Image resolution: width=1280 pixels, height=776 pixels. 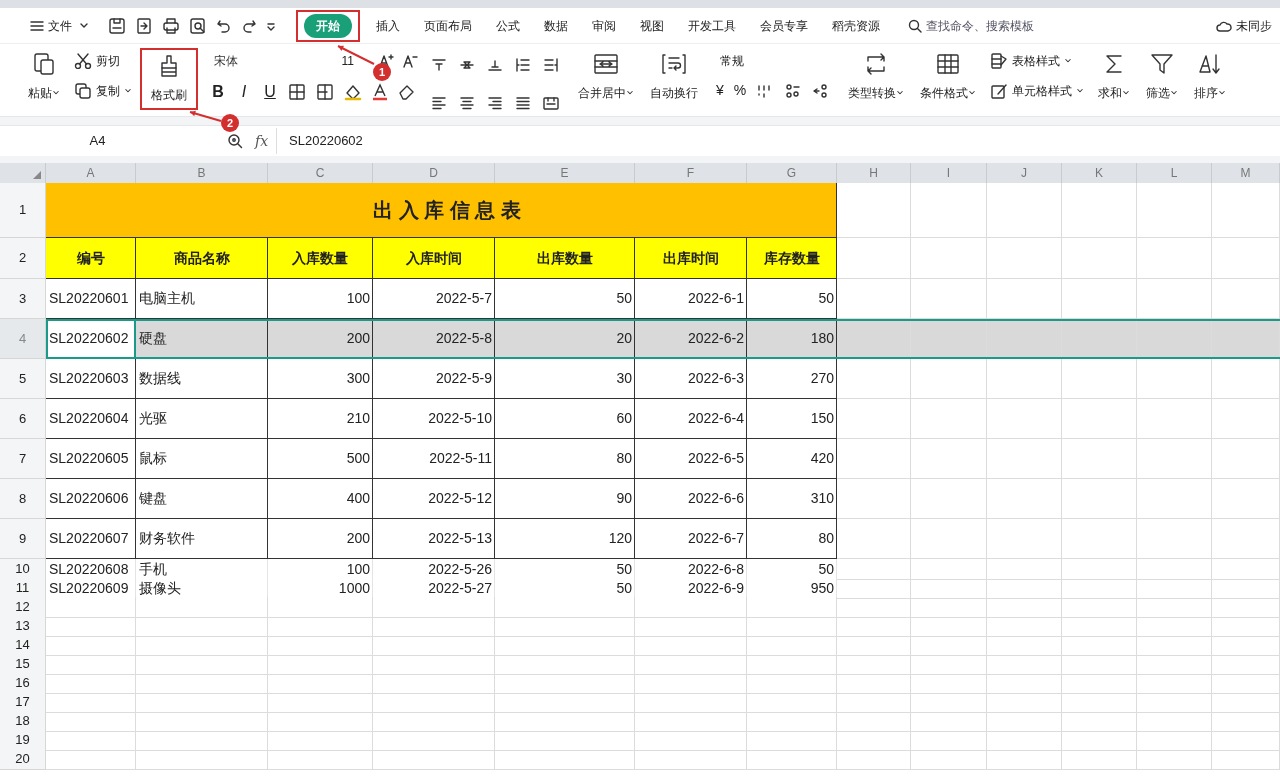 I want to click on table-cell: 2022-6-7, so click(x=691, y=539).